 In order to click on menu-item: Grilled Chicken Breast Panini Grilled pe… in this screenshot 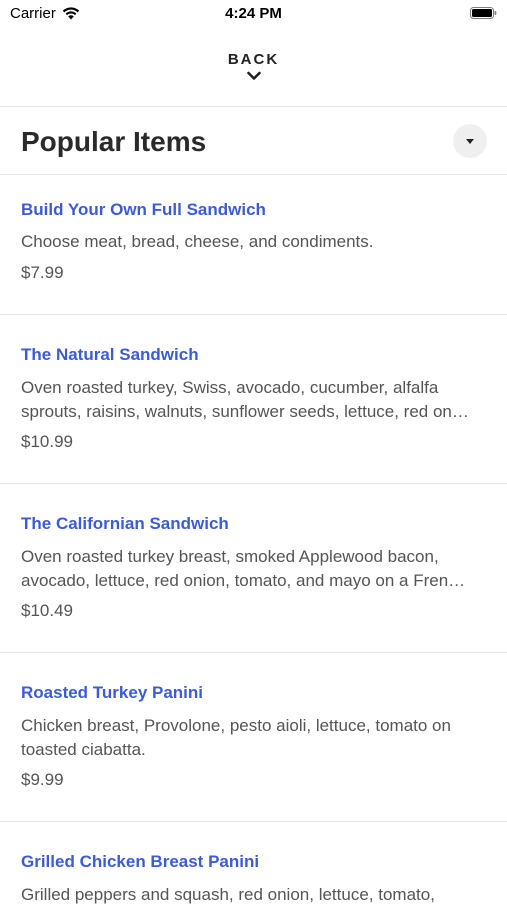, I will do `click(253, 863)`.